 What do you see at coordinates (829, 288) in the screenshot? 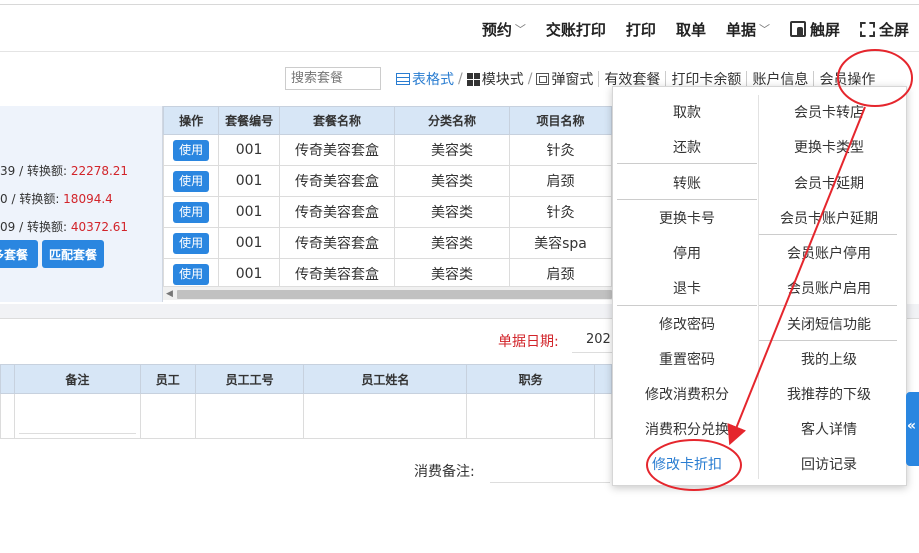
I see `menu-item-account-enable: 会员账户启用` at bounding box center [829, 288].